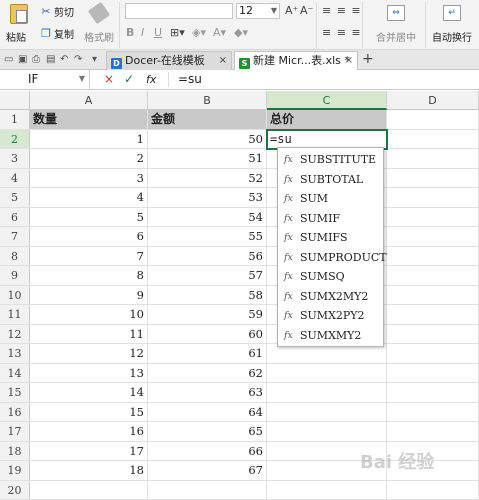  I want to click on wrap-text-button: ↵ 自动换行, so click(451, 25).